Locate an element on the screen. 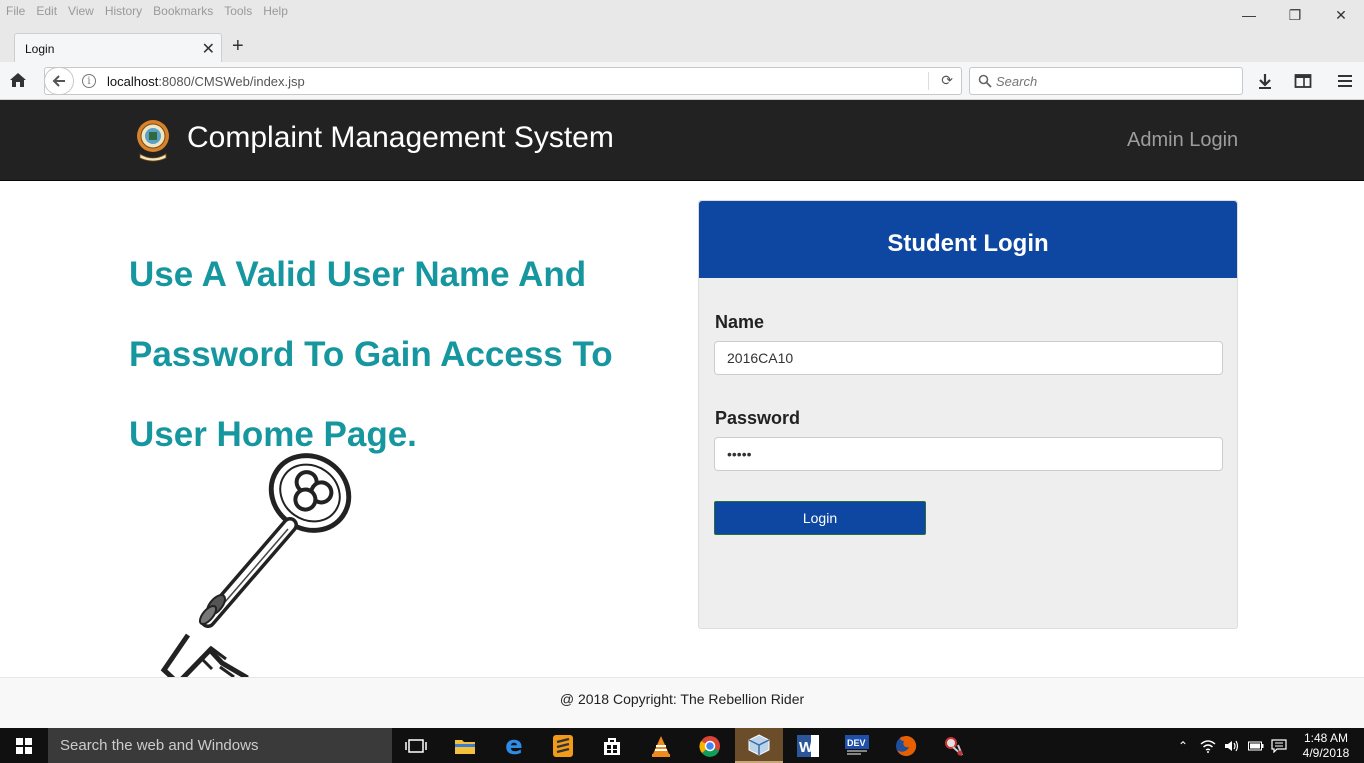  login-button: Login is located at coordinates (820, 518).